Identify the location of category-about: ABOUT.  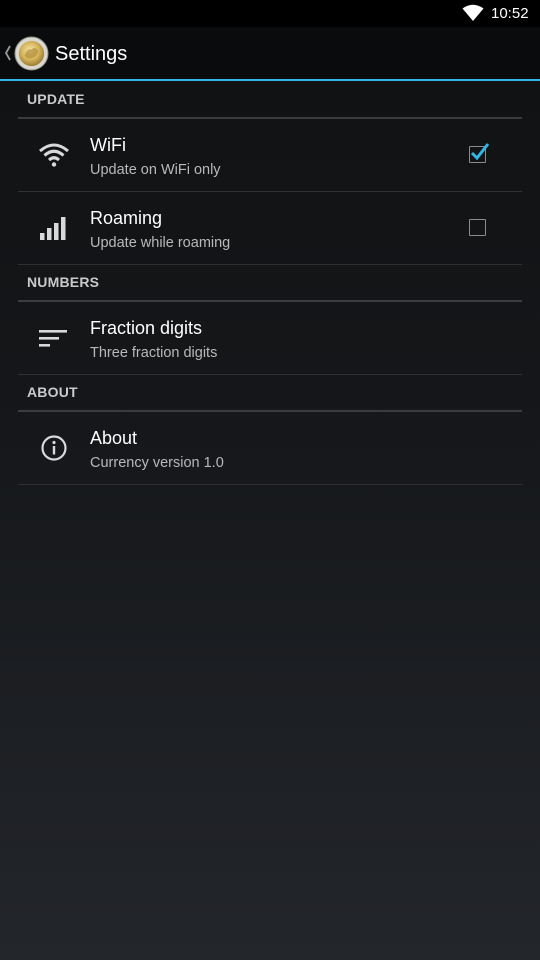
(270, 393).